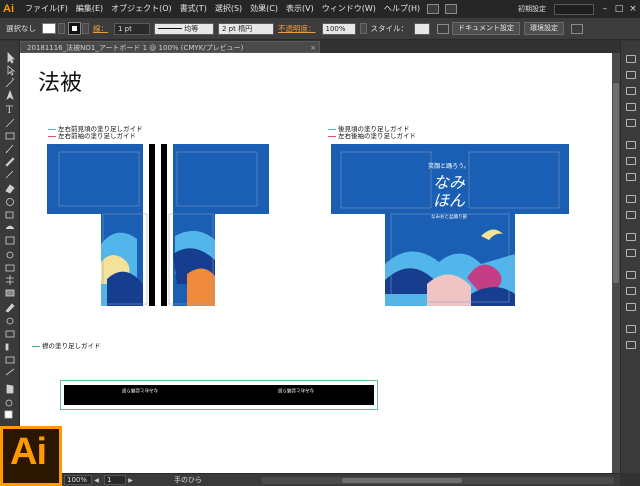  I want to click on stroke-swatch, so click(74, 28).